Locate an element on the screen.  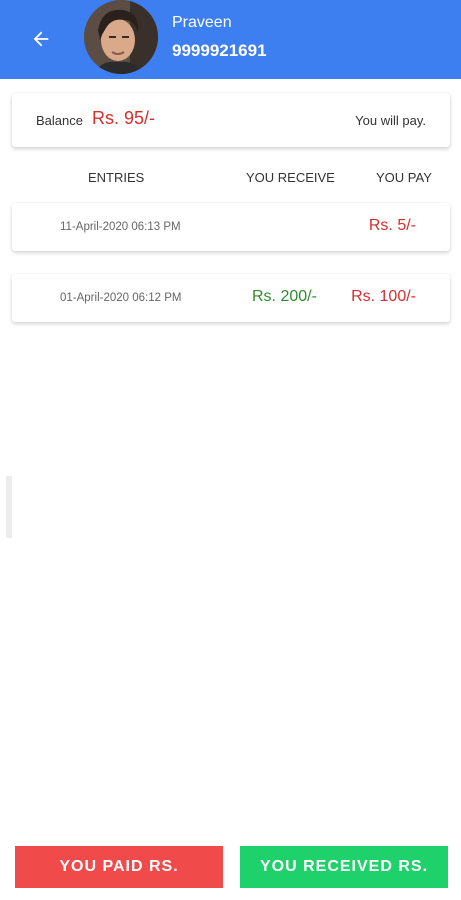
avatar is located at coordinates (121, 37).